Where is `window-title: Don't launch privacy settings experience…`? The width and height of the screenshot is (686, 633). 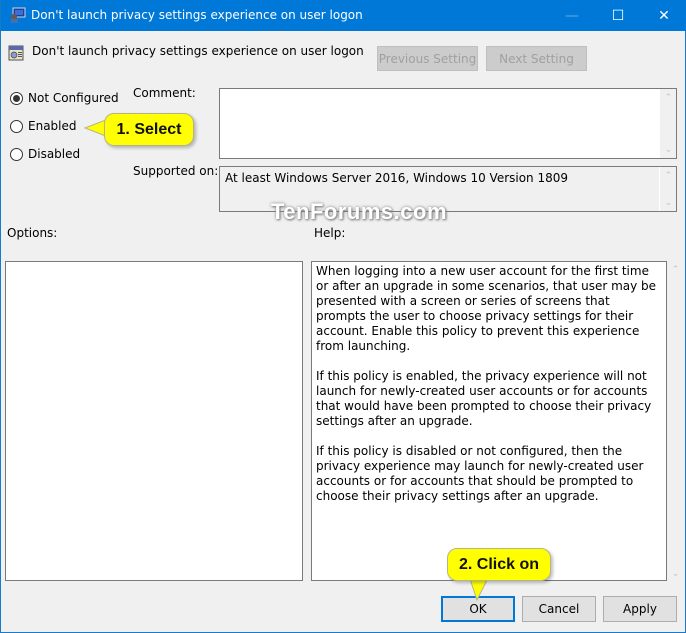 window-title: Don't launch privacy settings experience… is located at coordinates (197, 15).